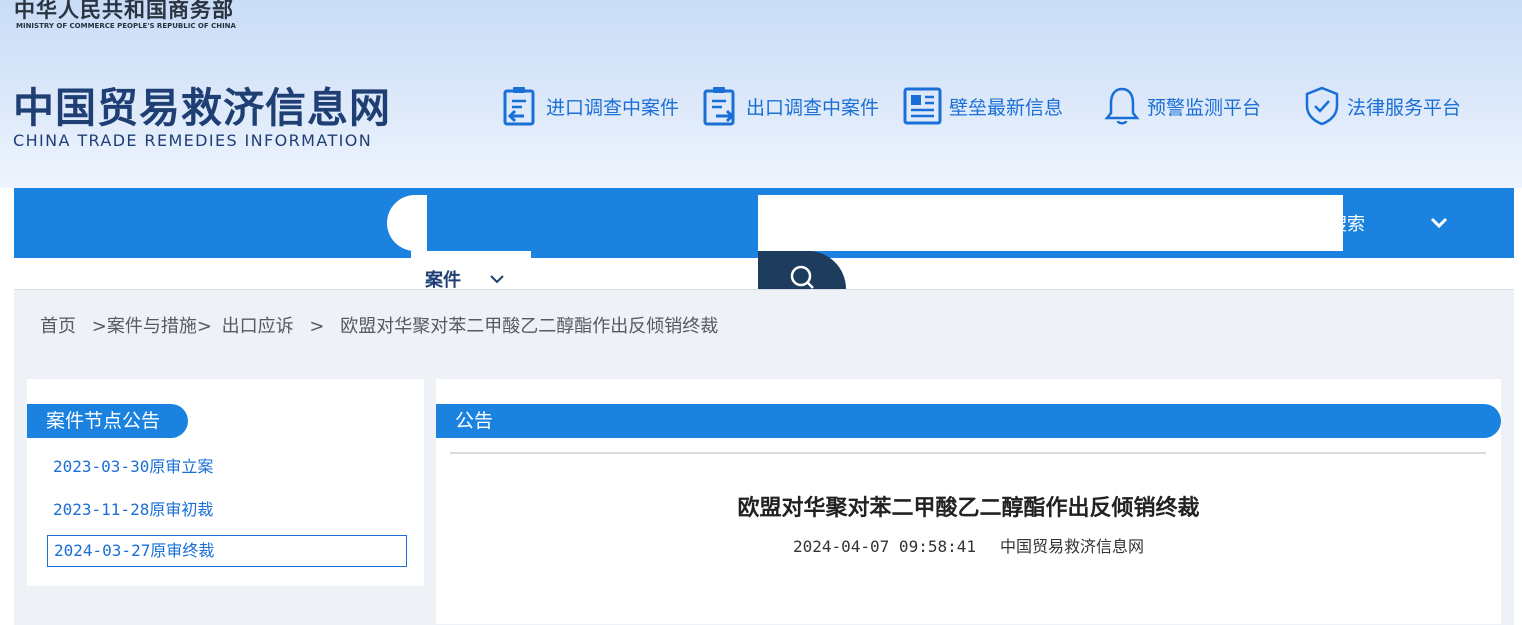 Image resolution: width=1522 pixels, height=625 pixels. I want to click on quicklink-label: 出口调查中案件, so click(813, 107).